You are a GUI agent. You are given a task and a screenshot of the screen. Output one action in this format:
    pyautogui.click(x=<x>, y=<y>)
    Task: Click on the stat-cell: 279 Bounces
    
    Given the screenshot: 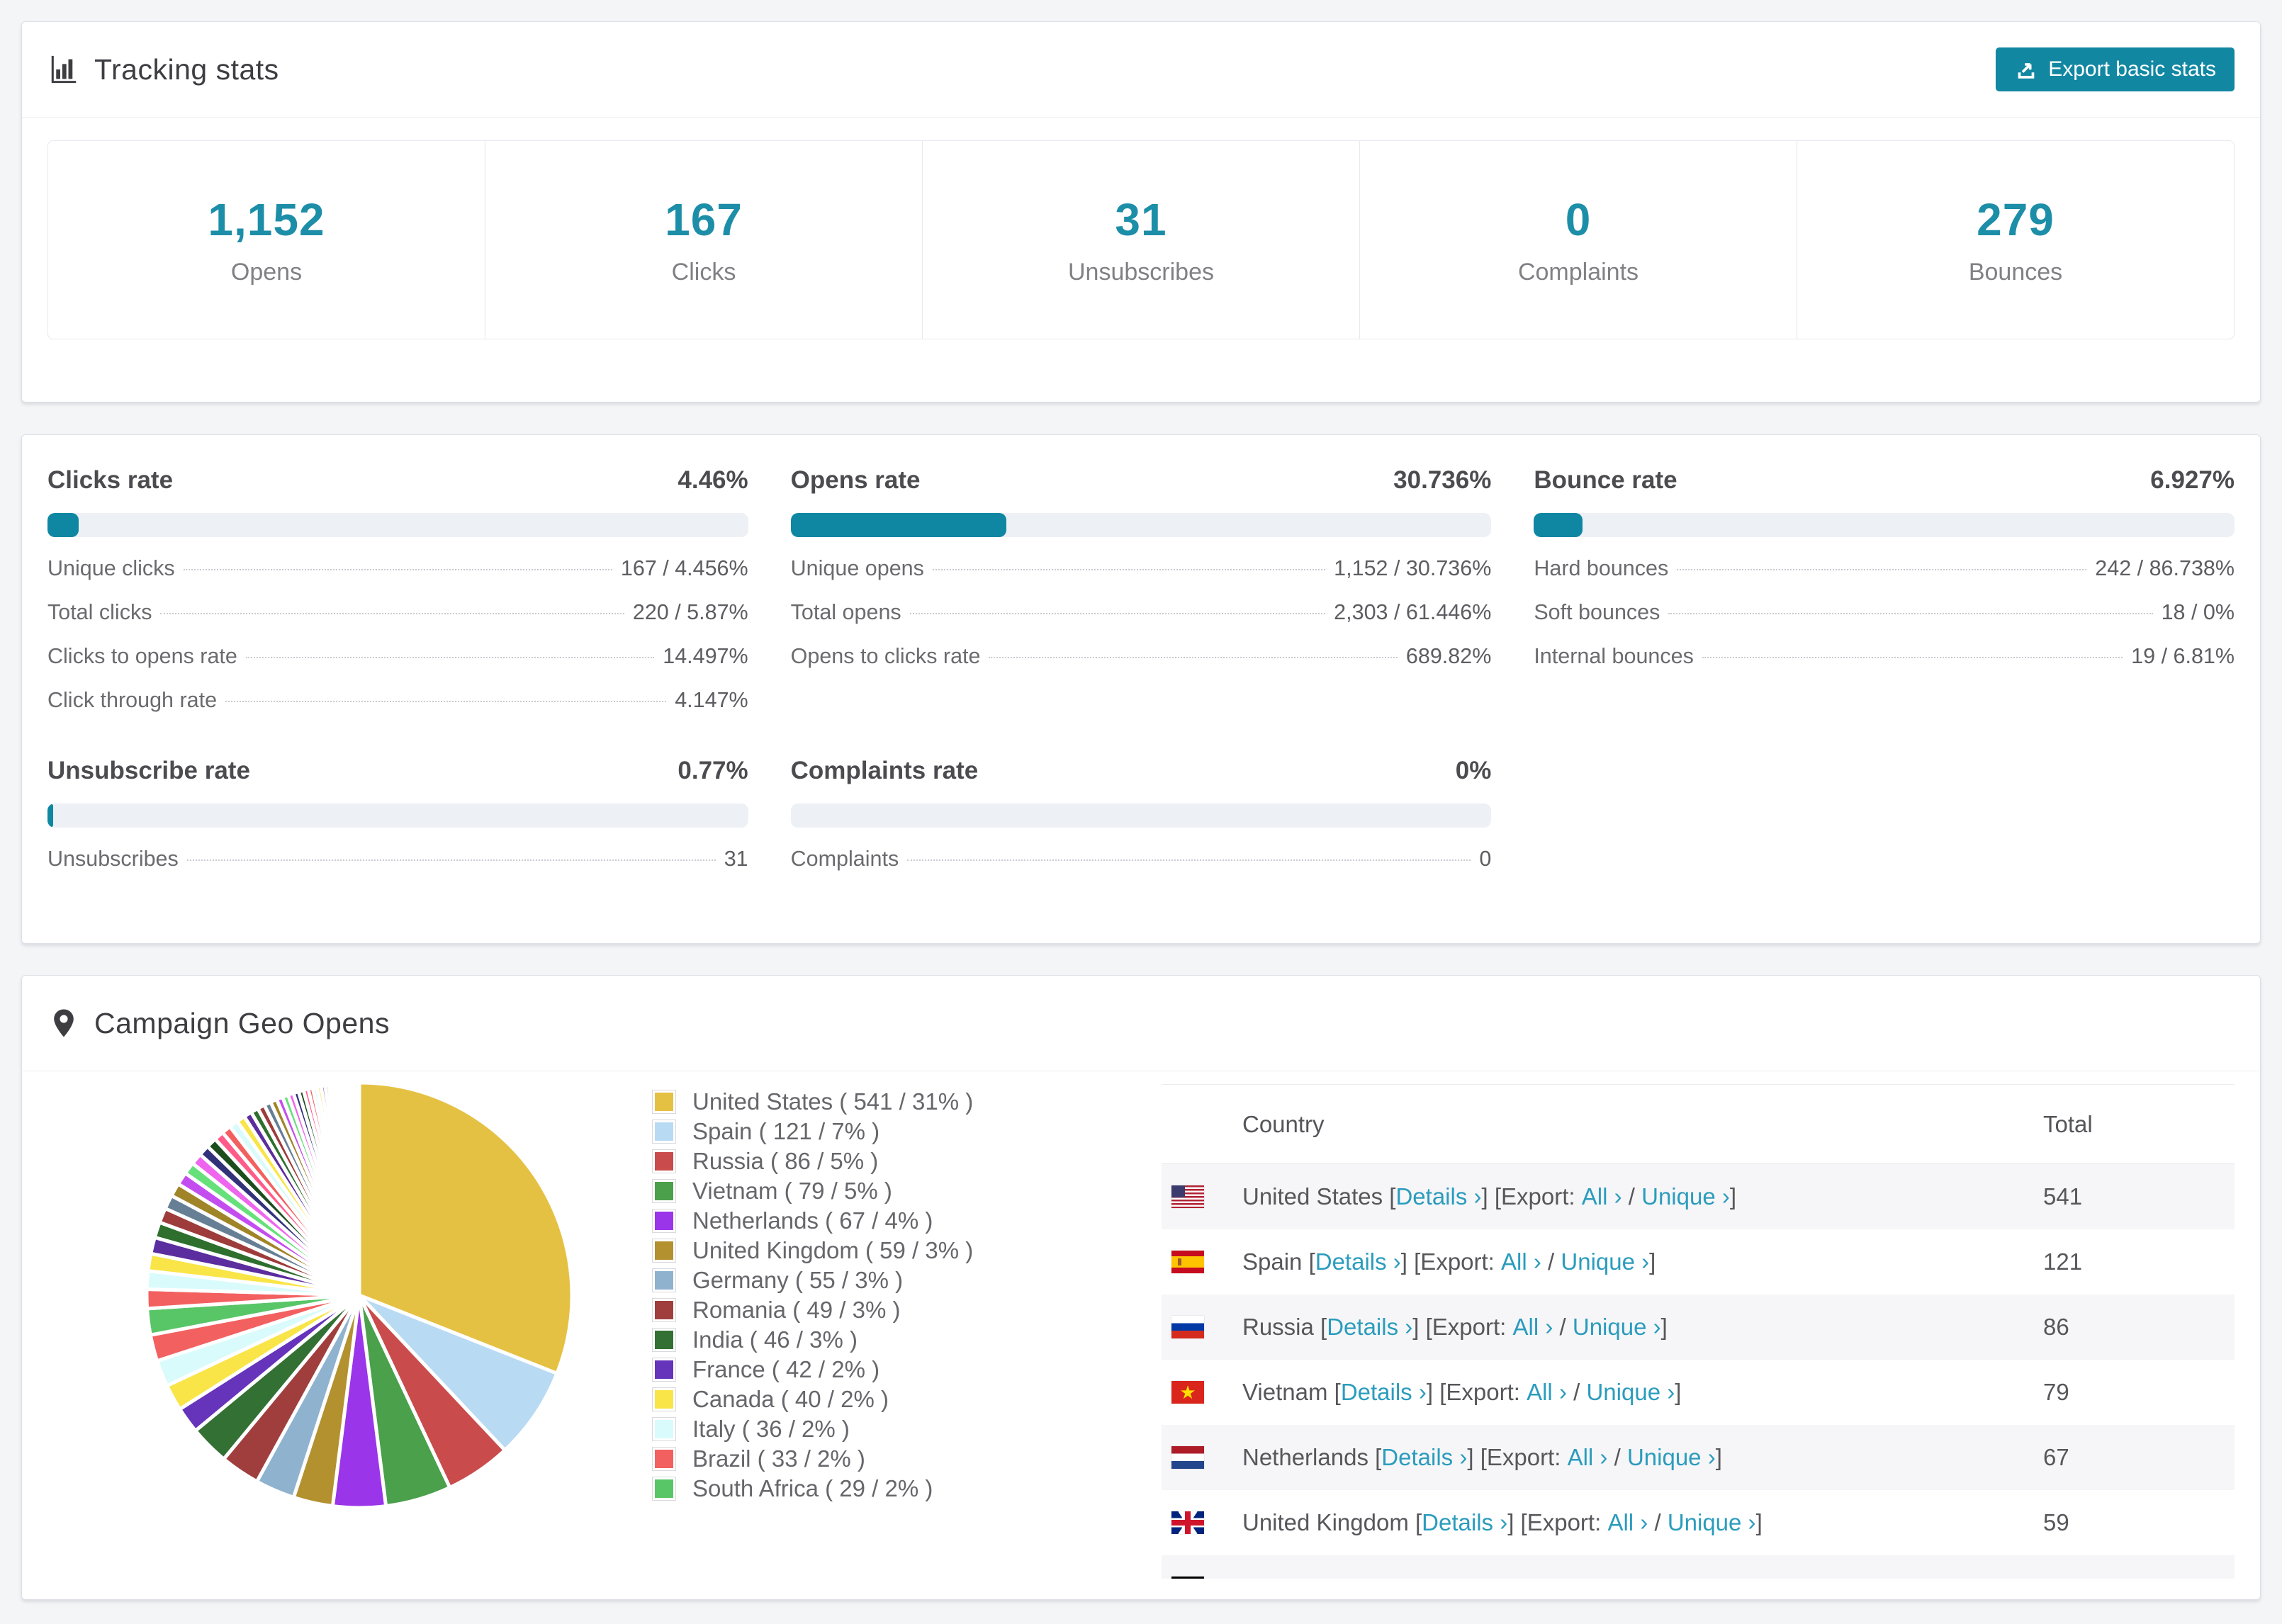 What is the action you would take?
    pyautogui.click(x=2016, y=240)
    